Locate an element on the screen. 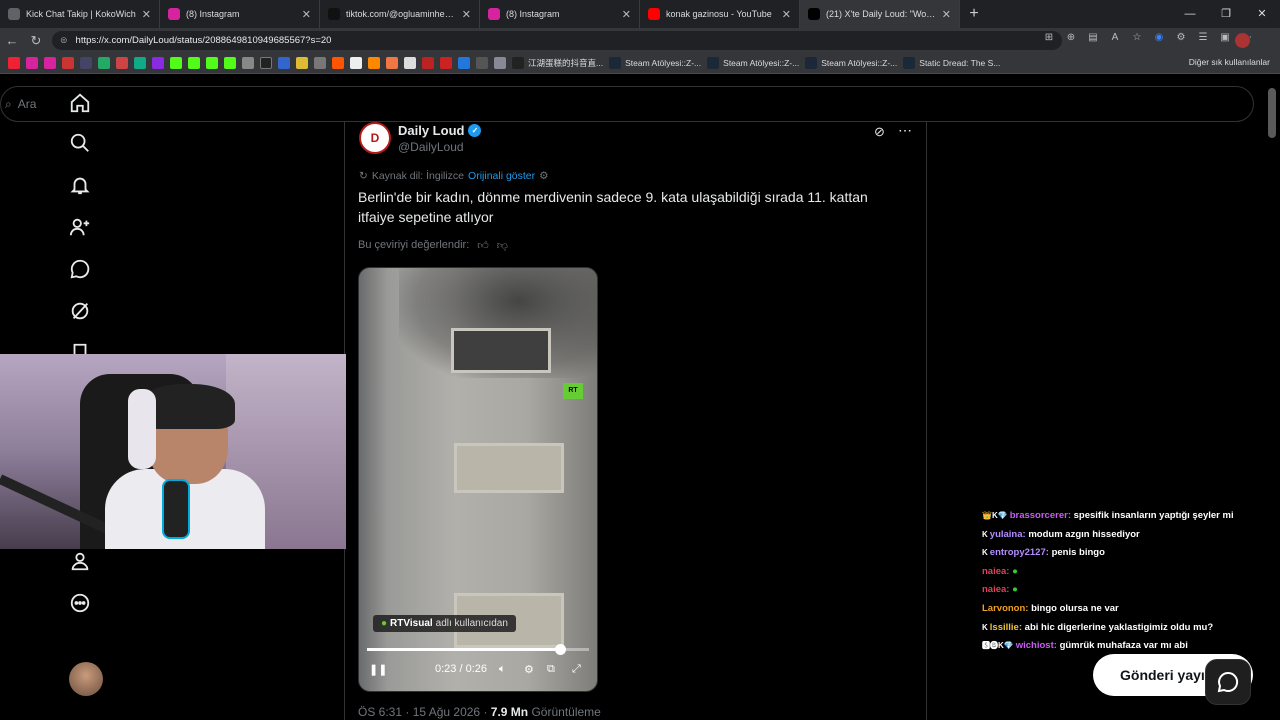 The image size is (1280, 720). search-input: ⌕ Ara is located at coordinates (627, 104).